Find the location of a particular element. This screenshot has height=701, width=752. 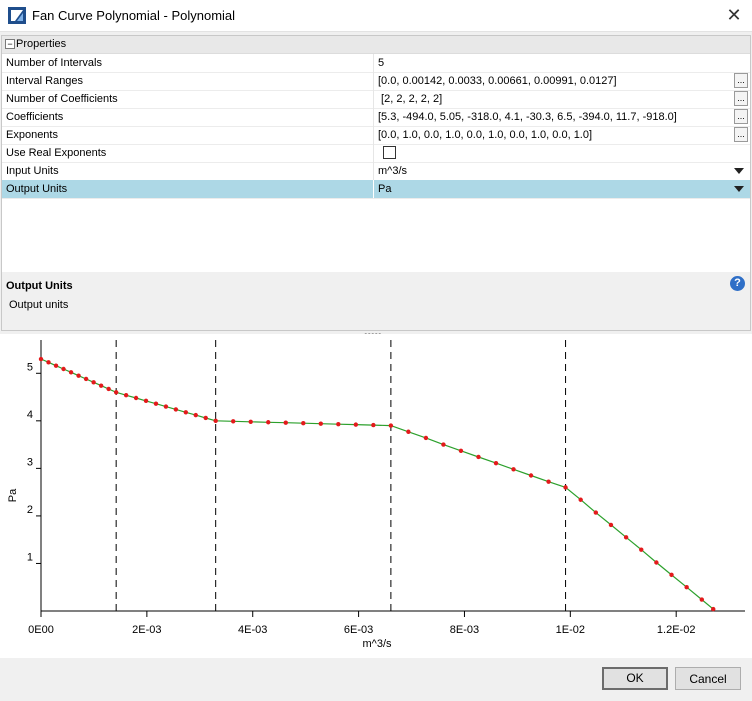

property-name: Number of Intervals is located at coordinates (54, 63).